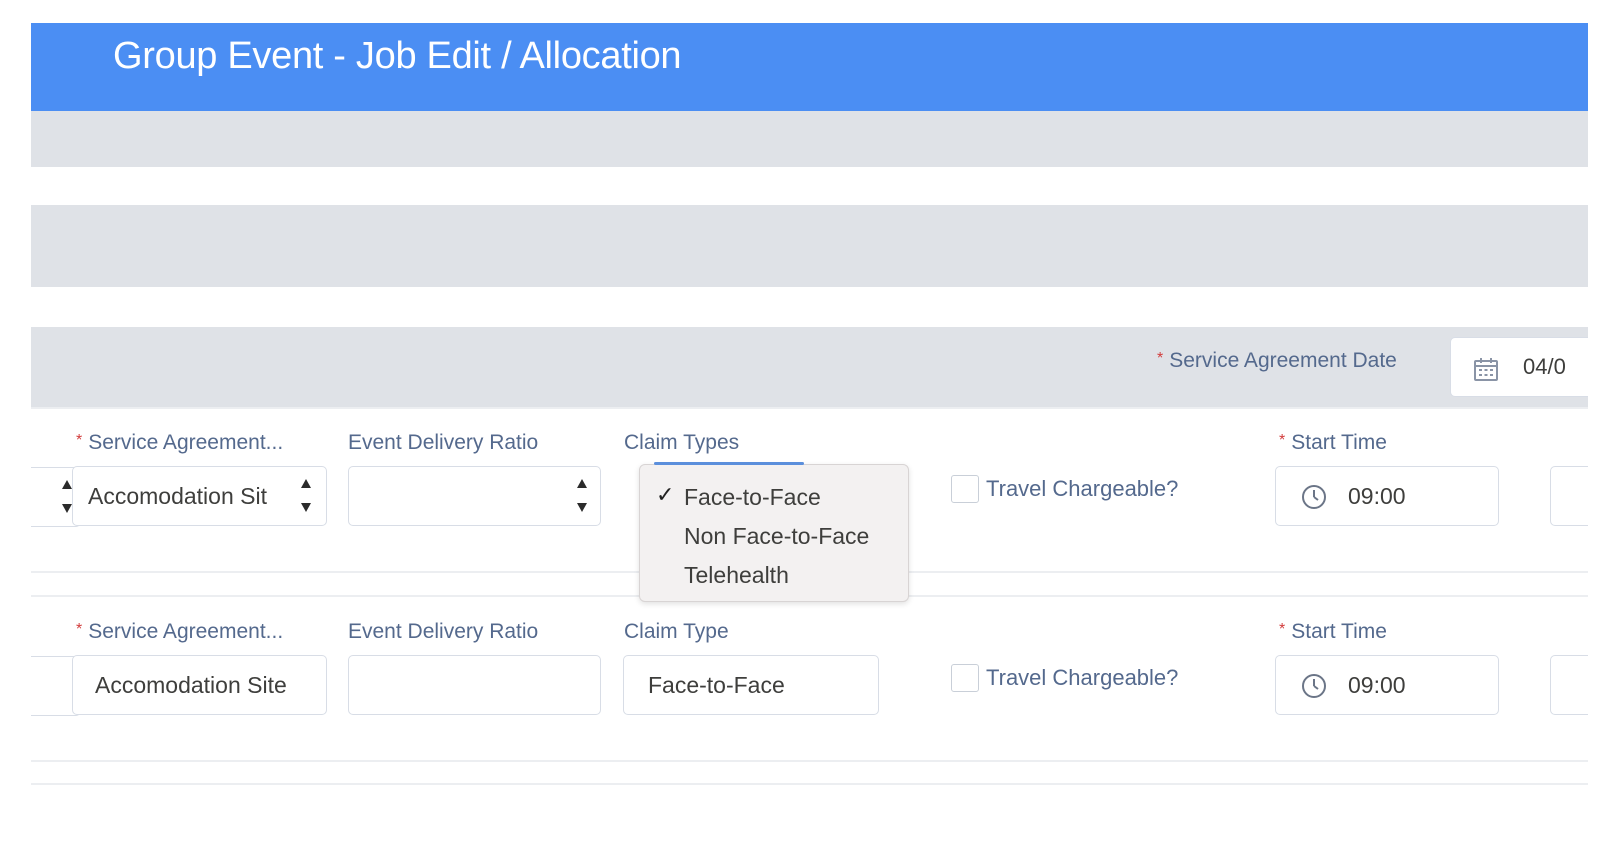  I want to click on row2-claim-type-value: Face-to-Face, so click(716, 685).